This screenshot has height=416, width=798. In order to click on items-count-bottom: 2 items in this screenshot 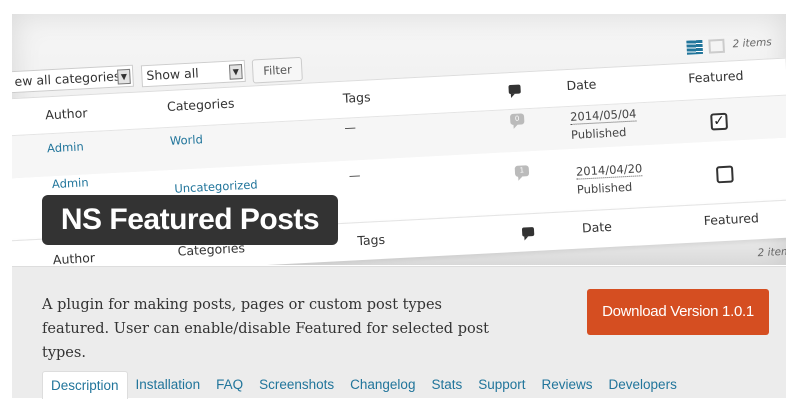, I will do `click(771, 252)`.